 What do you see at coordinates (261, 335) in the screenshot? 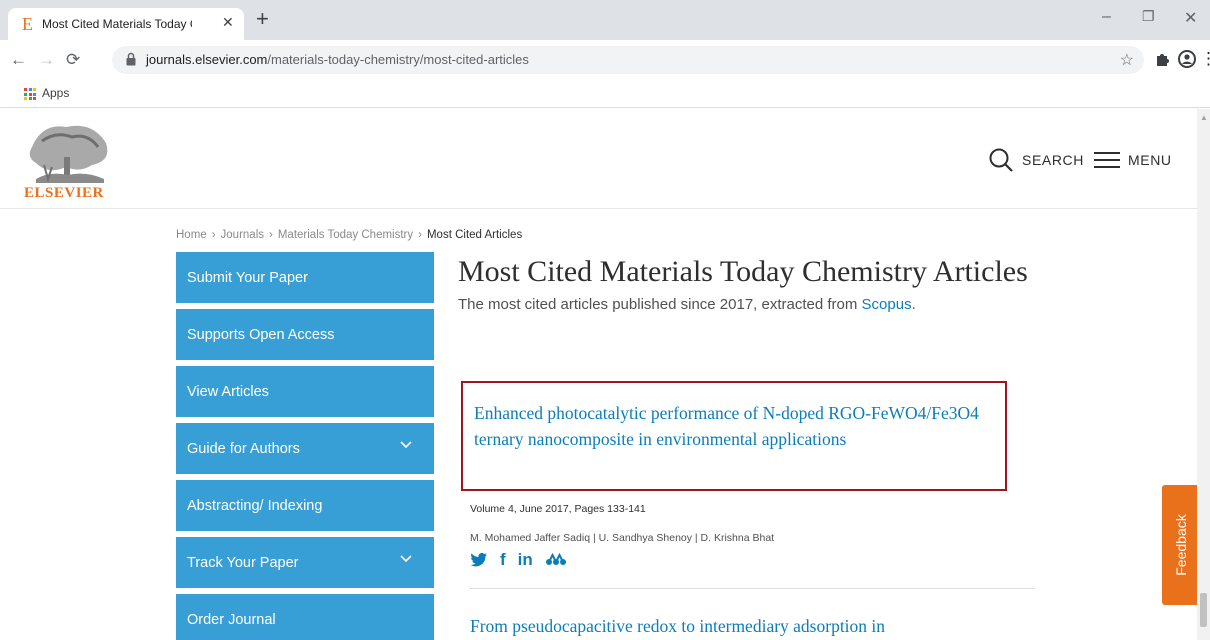
I see `nav-label: Supports Open Access` at bounding box center [261, 335].